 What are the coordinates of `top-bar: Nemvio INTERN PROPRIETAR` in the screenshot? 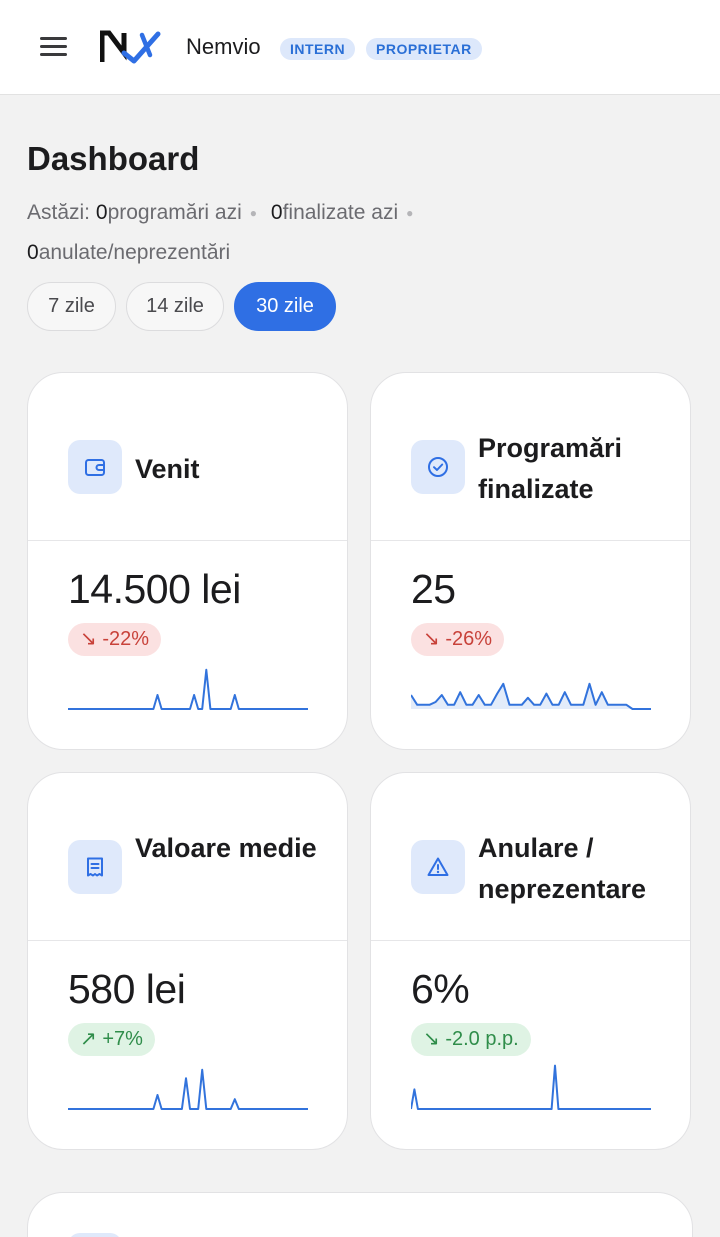 It's located at (360, 47).